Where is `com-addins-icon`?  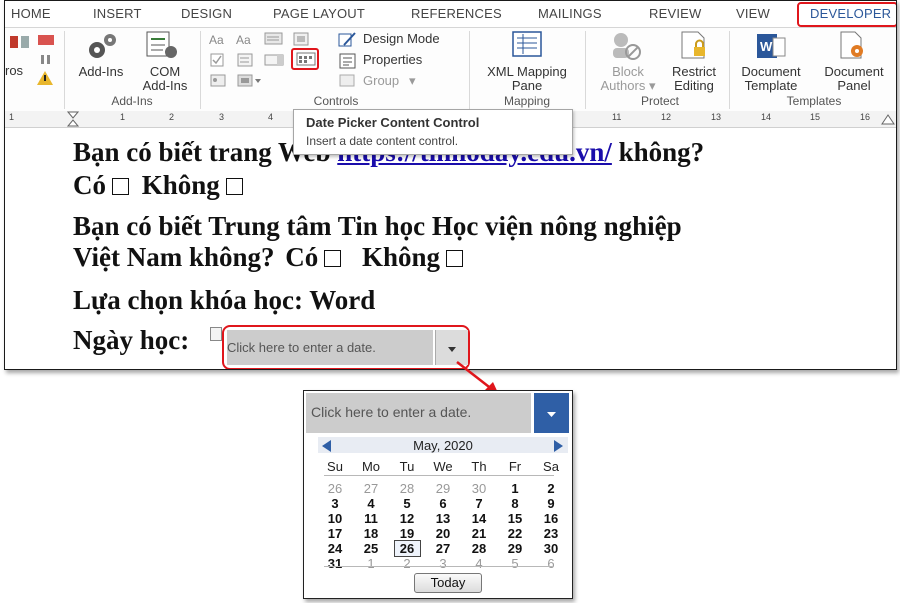 com-addins-icon is located at coordinates (162, 47).